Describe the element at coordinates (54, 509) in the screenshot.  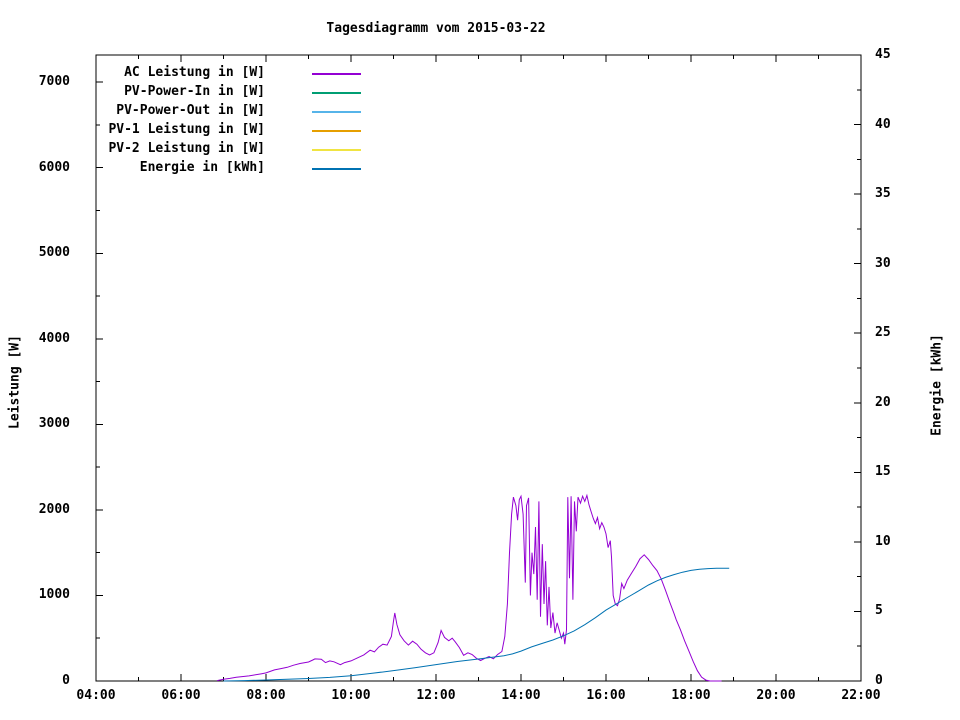
I see `y-left-tick-label: 2000` at that location.